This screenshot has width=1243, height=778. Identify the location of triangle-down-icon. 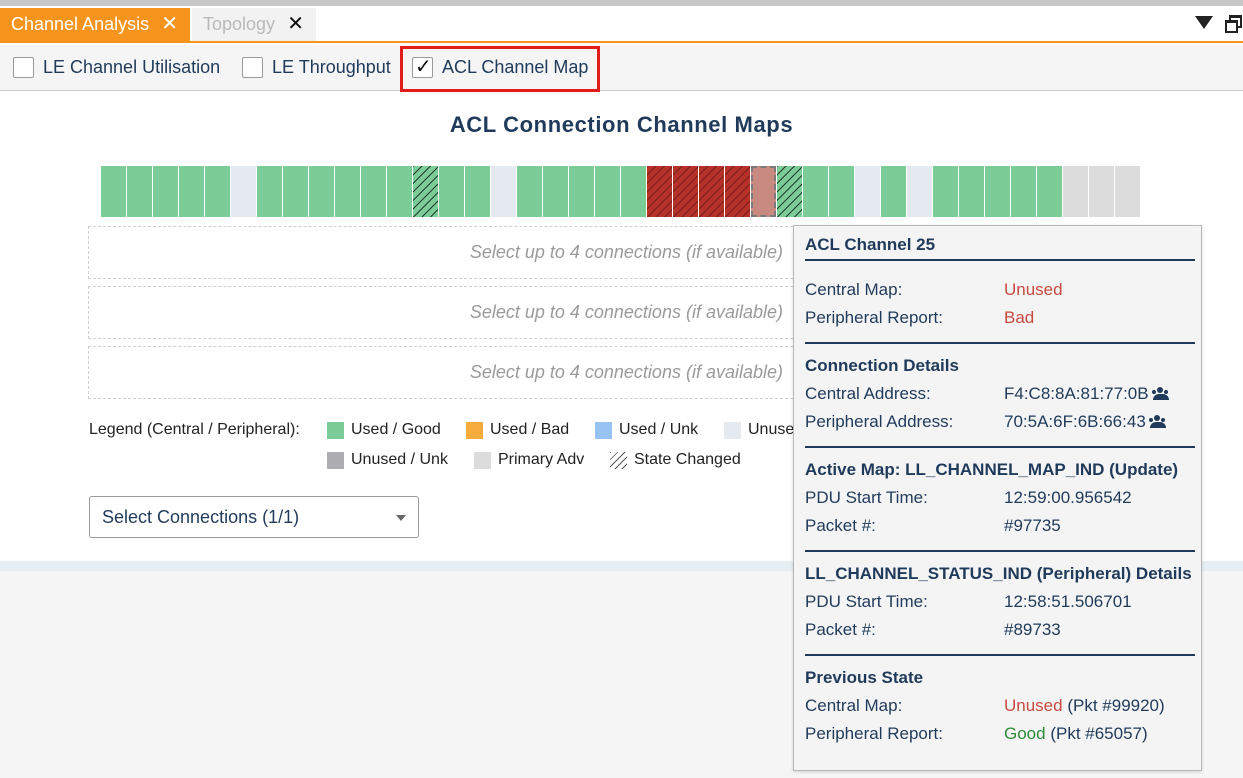
(1204, 22).